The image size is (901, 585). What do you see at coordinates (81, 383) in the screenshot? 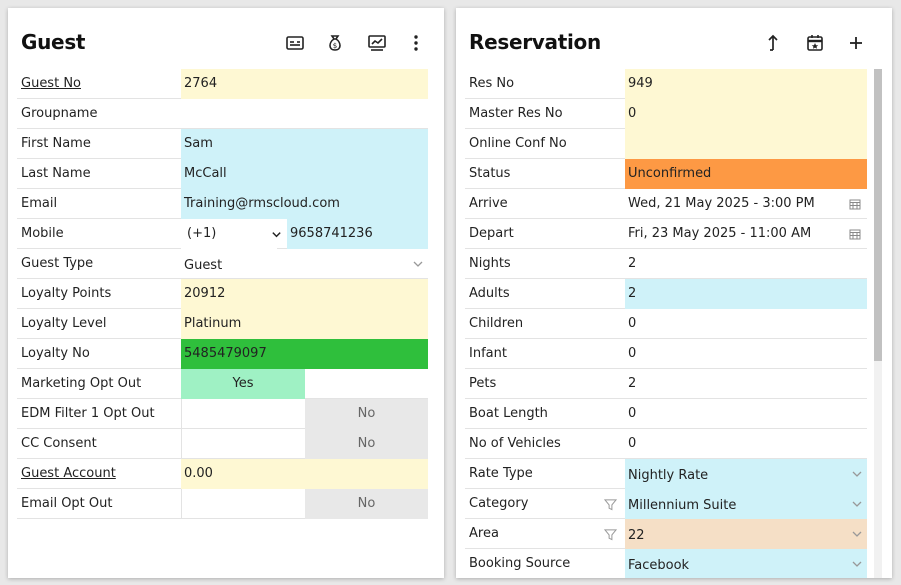
I see `marketing-opt-out-label: Marketing Opt Out` at bounding box center [81, 383].